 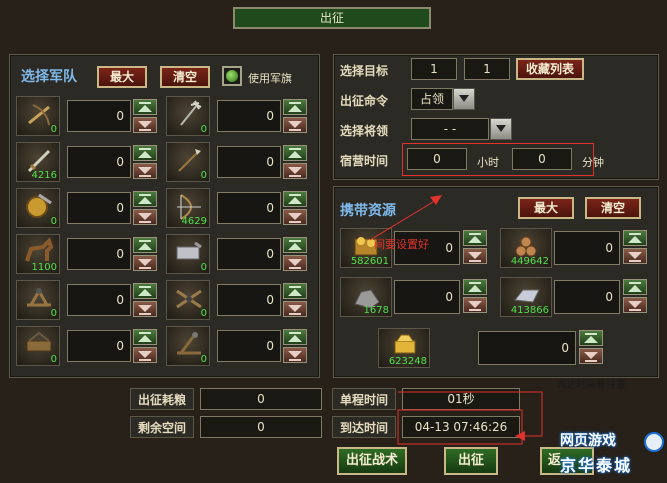 I want to click on available-count: 413866, so click(x=529, y=310).